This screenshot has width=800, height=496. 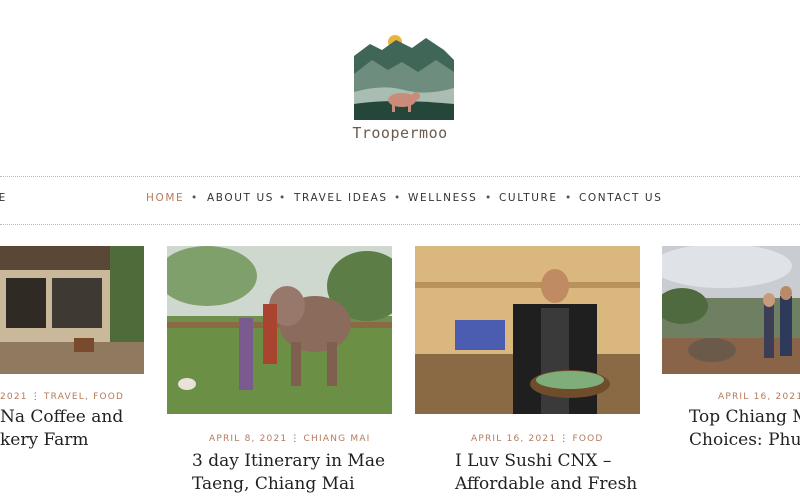 What do you see at coordinates (240, 198) in the screenshot?
I see `nav-item-about-us: ABOUT US` at bounding box center [240, 198].